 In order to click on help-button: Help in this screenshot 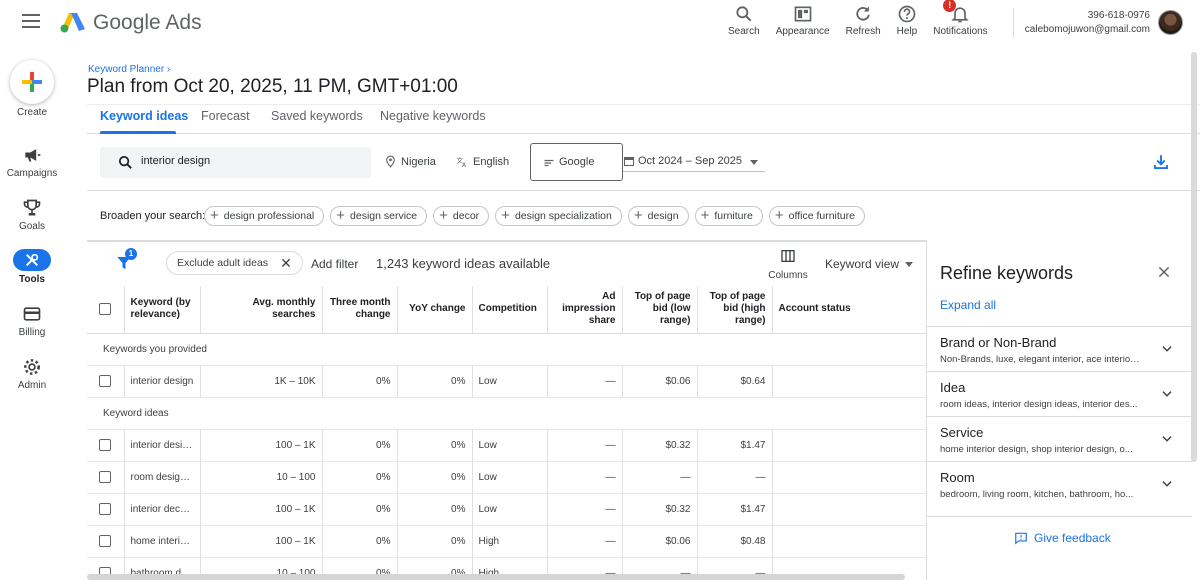, I will do `click(907, 23)`.